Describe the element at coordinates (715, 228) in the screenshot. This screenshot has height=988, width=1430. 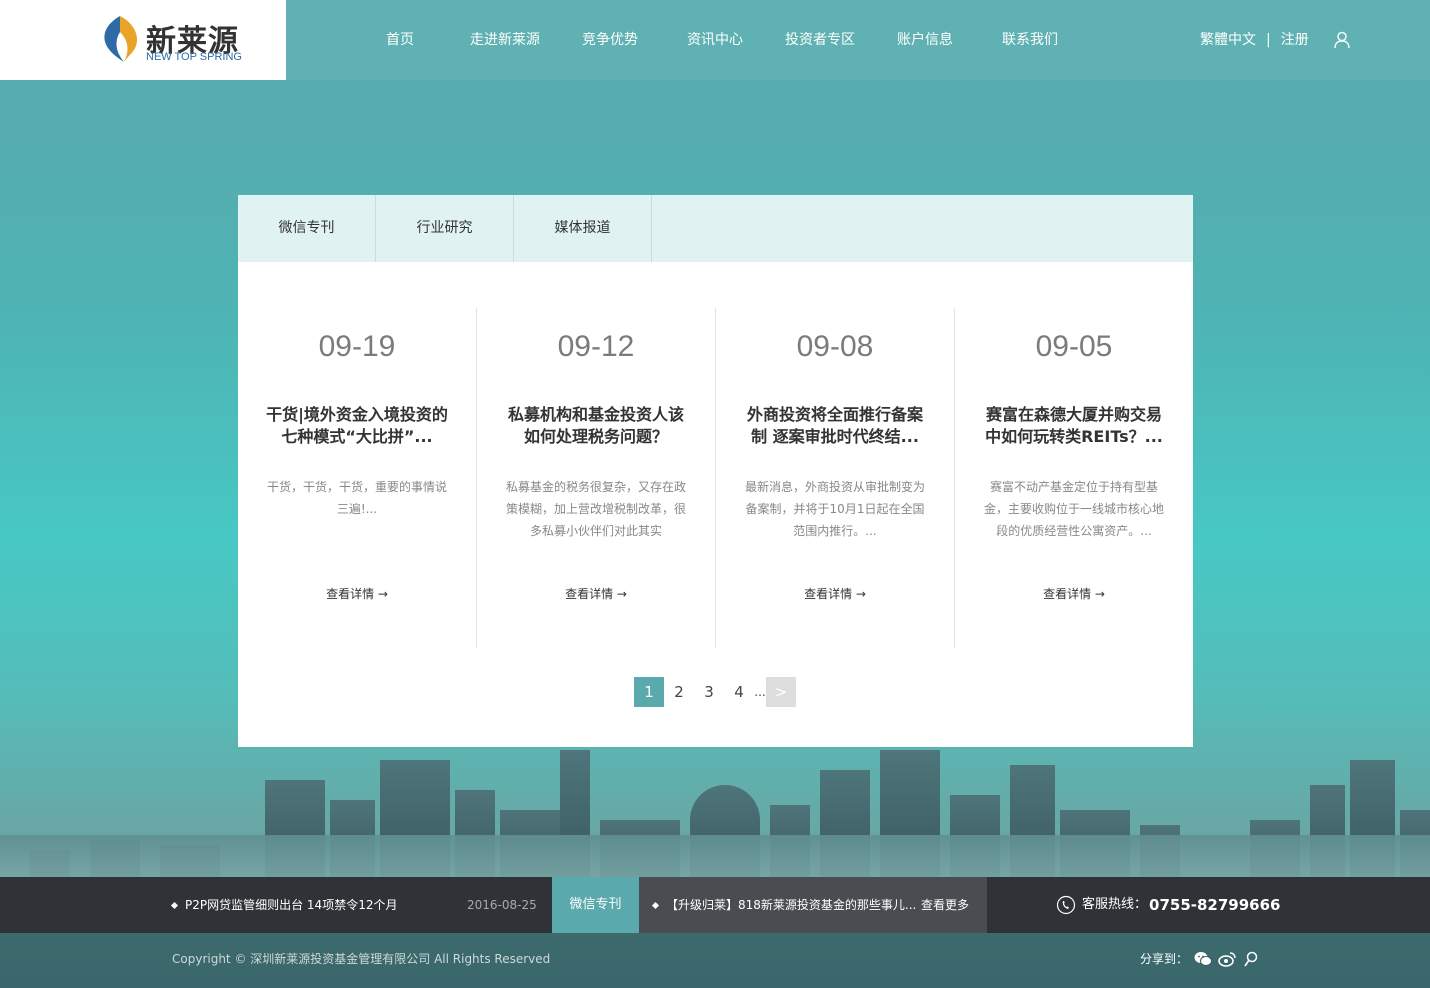
I see `category-tabs: 微信专刊 行业研究 媒体报道` at that location.